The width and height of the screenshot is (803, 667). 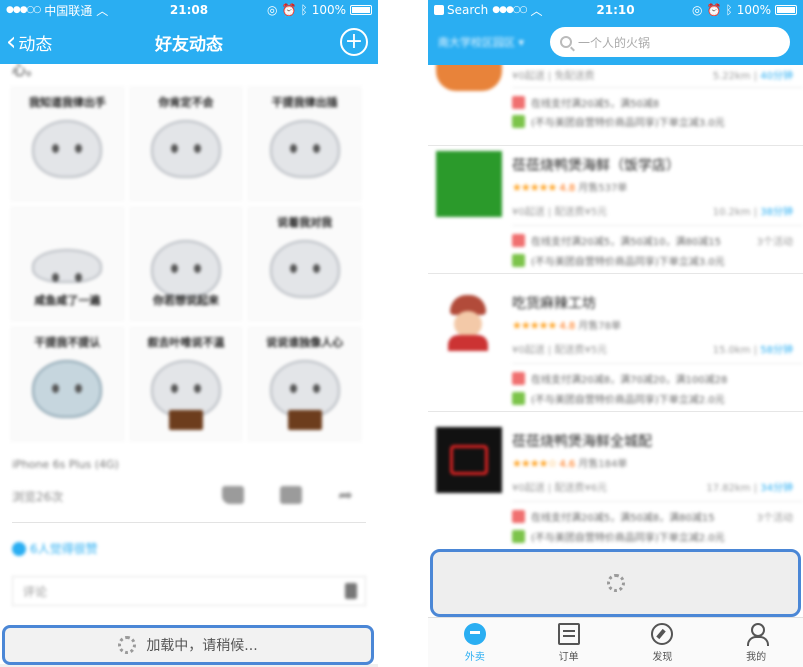 What do you see at coordinates (756, 657) in the screenshot?
I see `tab-label: 我的` at bounding box center [756, 657].